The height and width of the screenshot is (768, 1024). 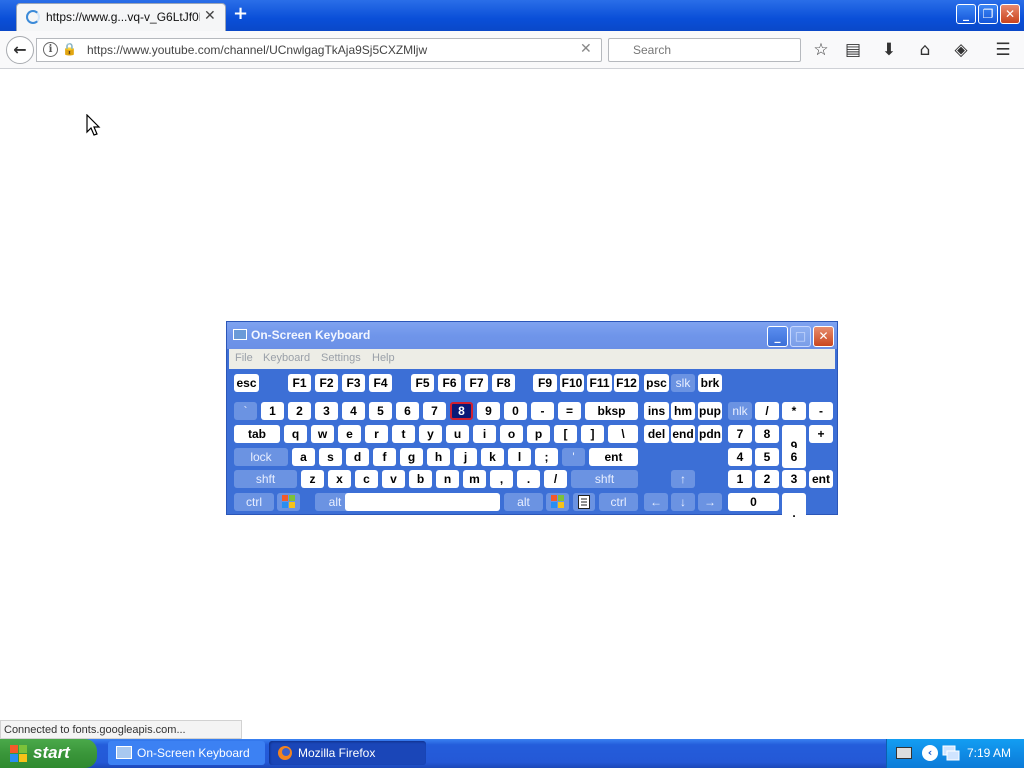 I want to click on keyboard-tray-icon, so click(x=904, y=753).